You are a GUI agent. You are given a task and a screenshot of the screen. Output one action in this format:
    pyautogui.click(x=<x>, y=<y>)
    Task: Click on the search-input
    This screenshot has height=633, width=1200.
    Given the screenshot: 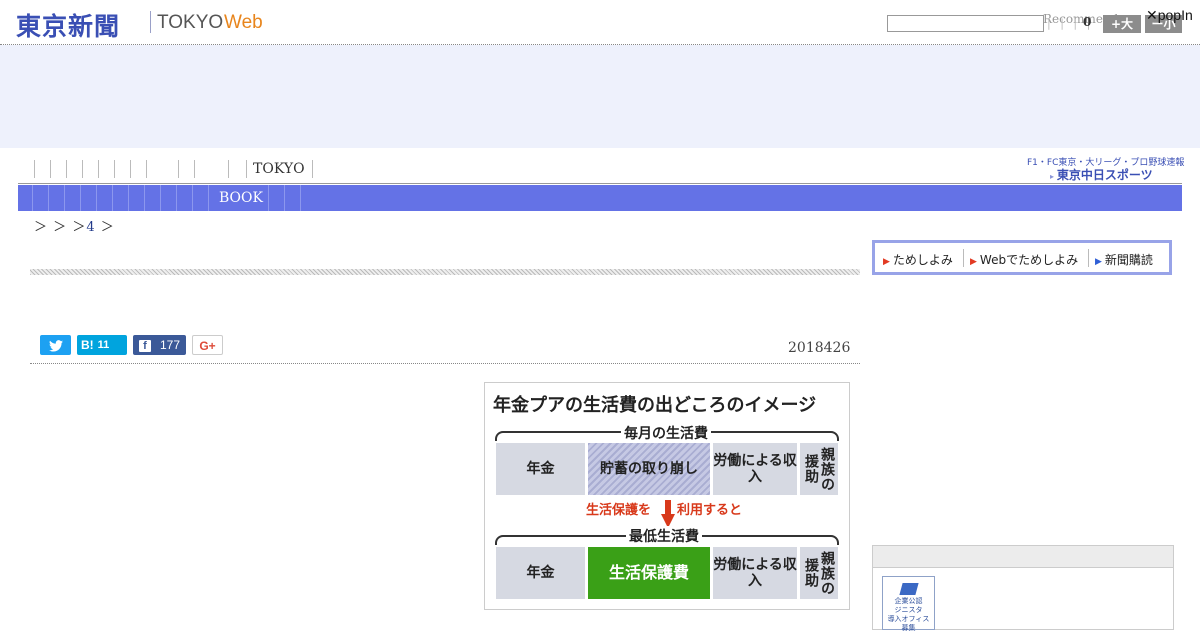 What is the action you would take?
    pyautogui.click(x=965, y=23)
    